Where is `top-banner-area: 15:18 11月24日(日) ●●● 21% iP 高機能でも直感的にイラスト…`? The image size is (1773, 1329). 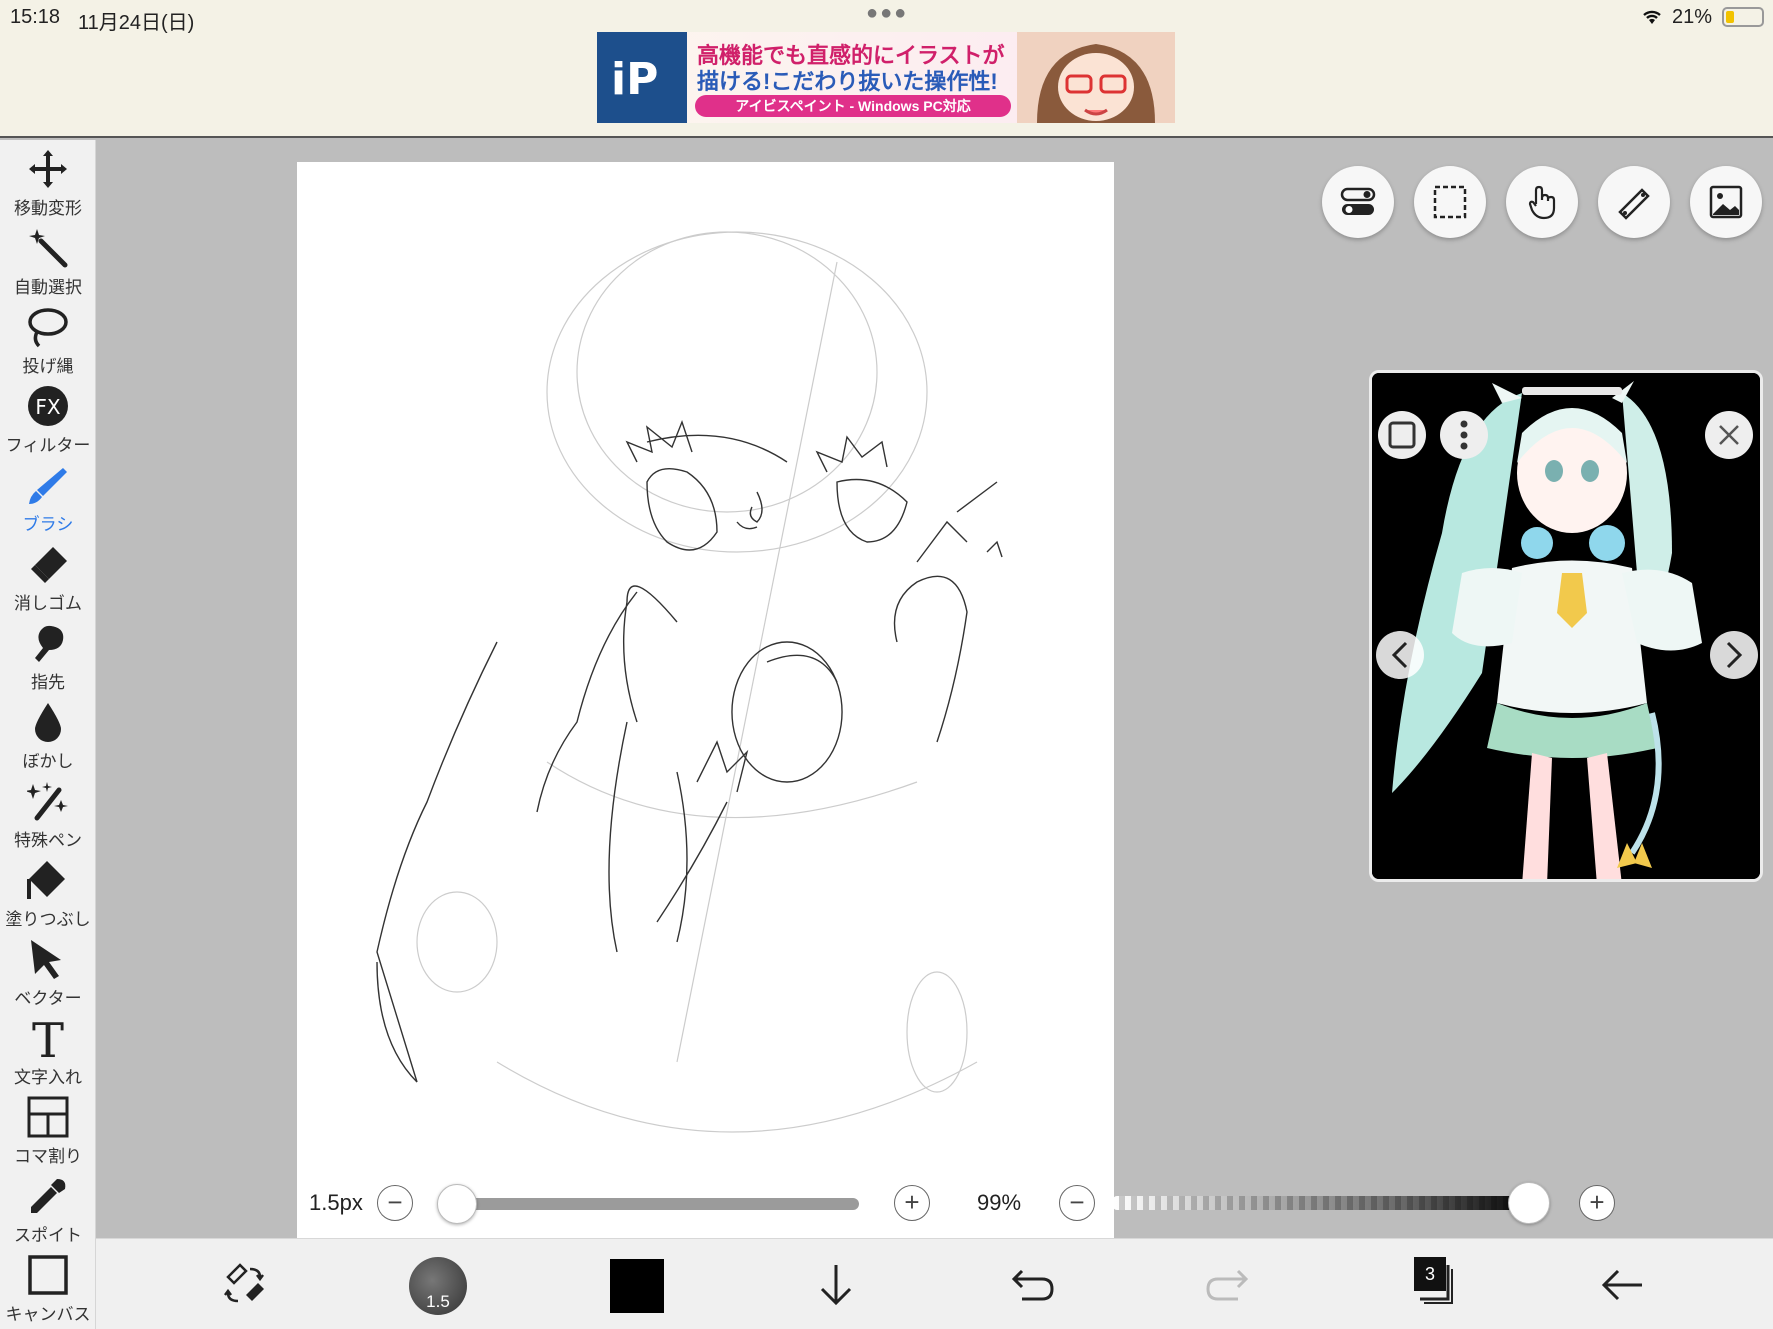
top-banner-area: 15:18 11月24日(日) ●●● 21% iP 高機能でも直感的にイラスト… is located at coordinates (886, 69).